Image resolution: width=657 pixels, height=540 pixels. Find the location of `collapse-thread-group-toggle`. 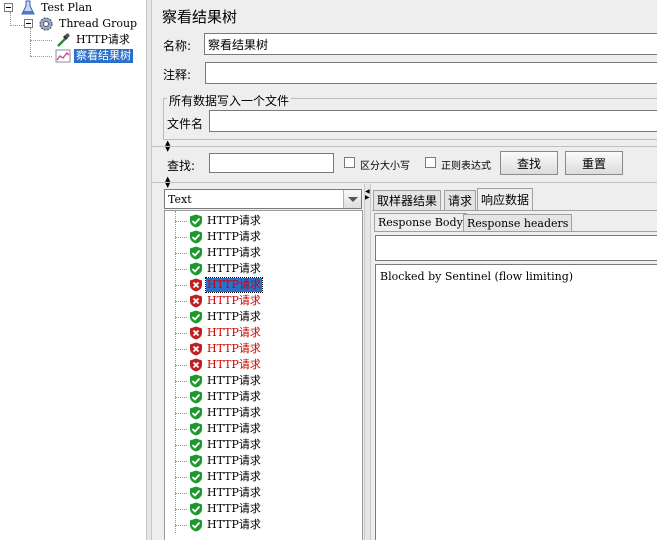

collapse-thread-group-toggle is located at coordinates (28, 23).